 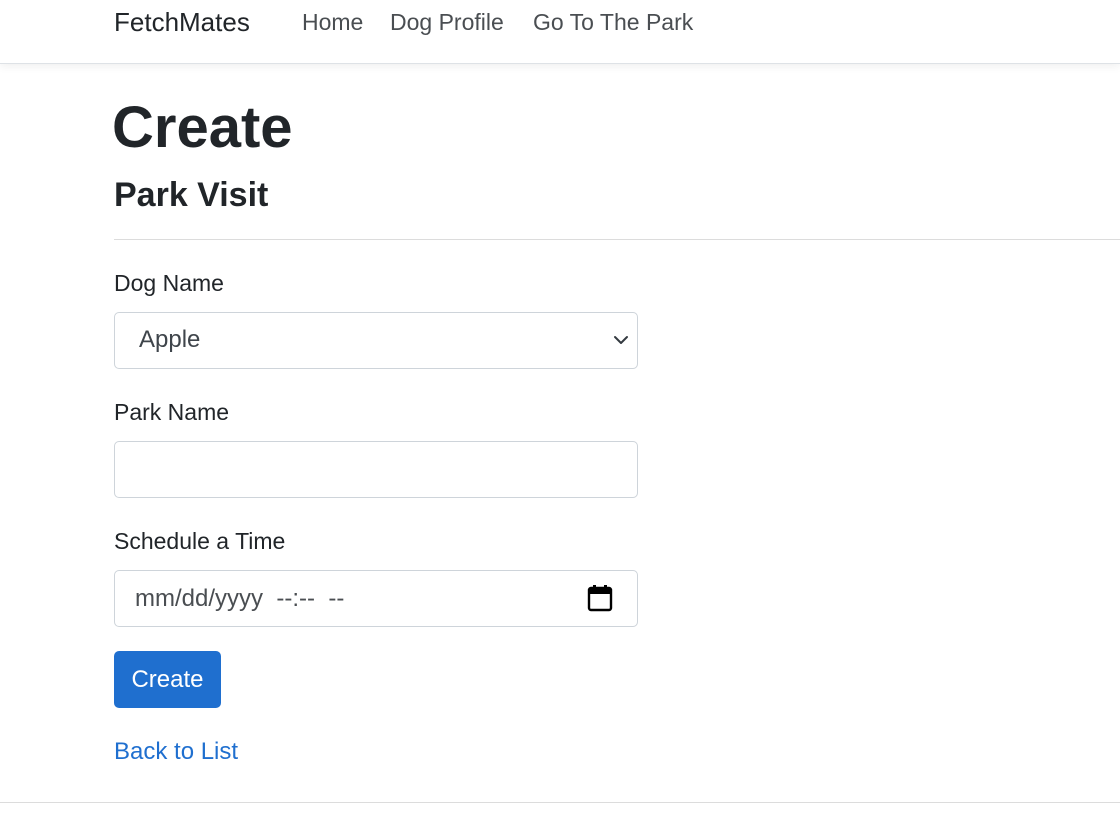 What do you see at coordinates (176, 752) in the screenshot?
I see `back-to-list-link: Back to List` at bounding box center [176, 752].